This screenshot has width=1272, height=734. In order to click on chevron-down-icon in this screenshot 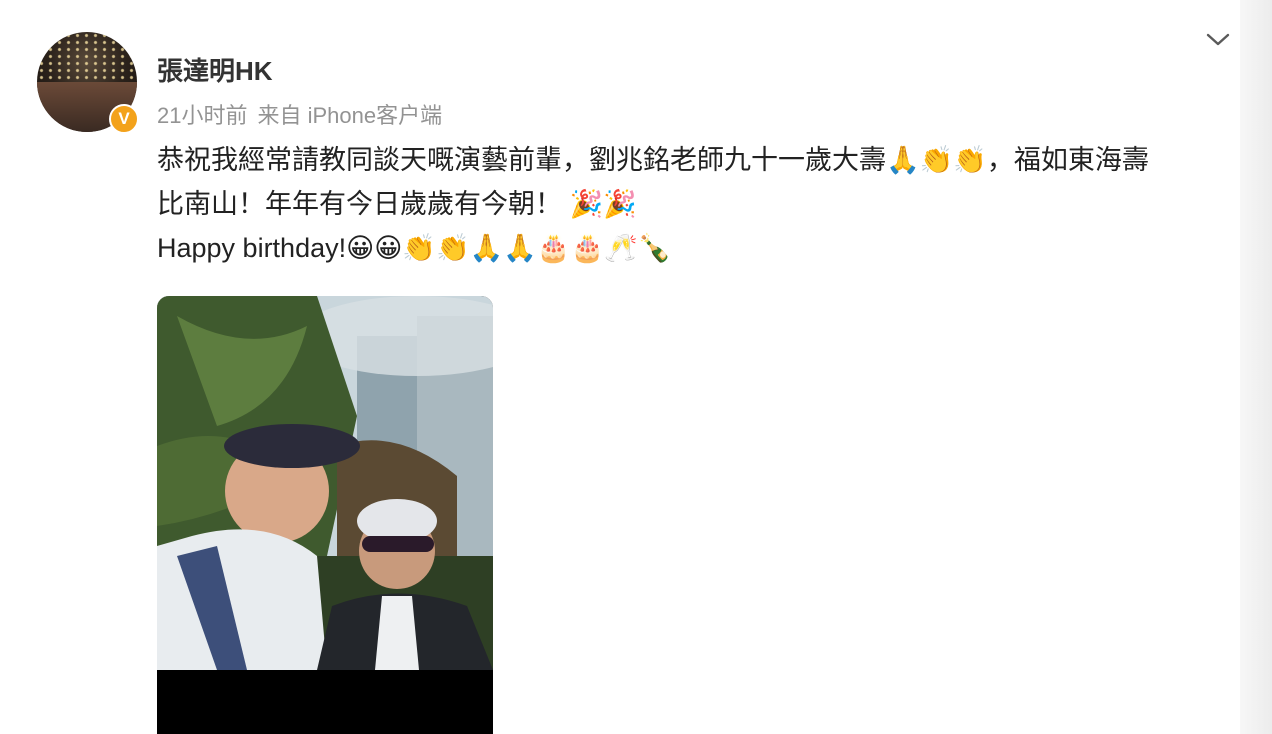, I will do `click(1218, 39)`.